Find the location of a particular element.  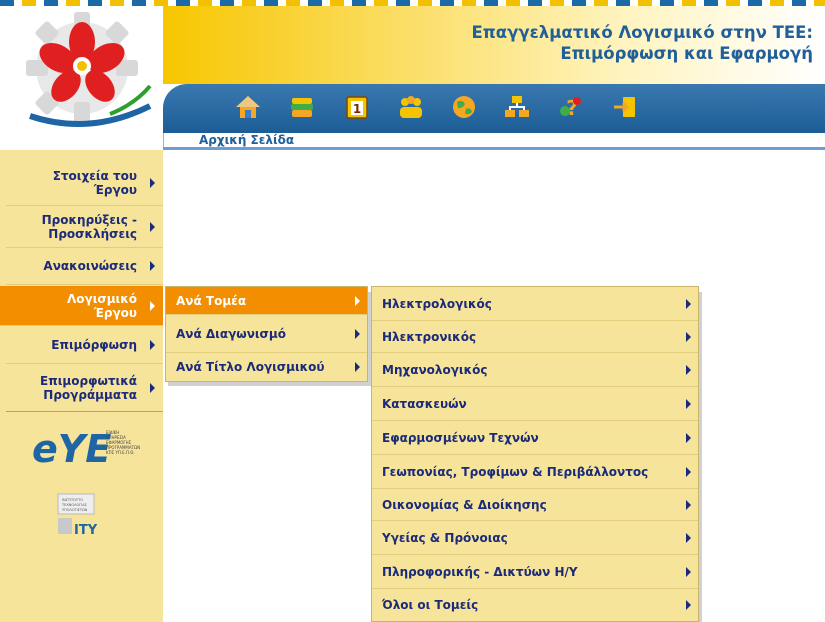

books-icon is located at coordinates (302, 107).